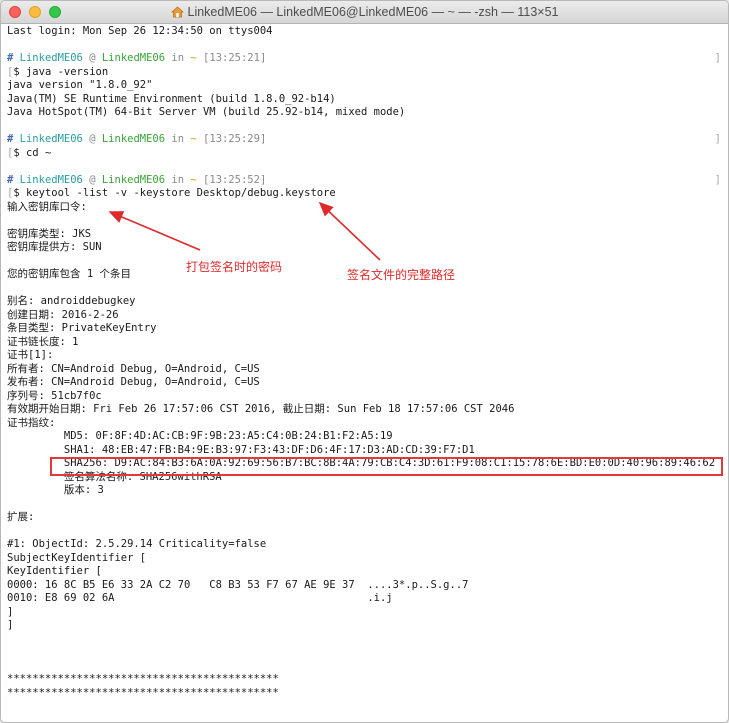 Image resolution: width=729 pixels, height=723 pixels. Describe the element at coordinates (21, 517) in the screenshot. I see `output-line: 扩展:` at that location.